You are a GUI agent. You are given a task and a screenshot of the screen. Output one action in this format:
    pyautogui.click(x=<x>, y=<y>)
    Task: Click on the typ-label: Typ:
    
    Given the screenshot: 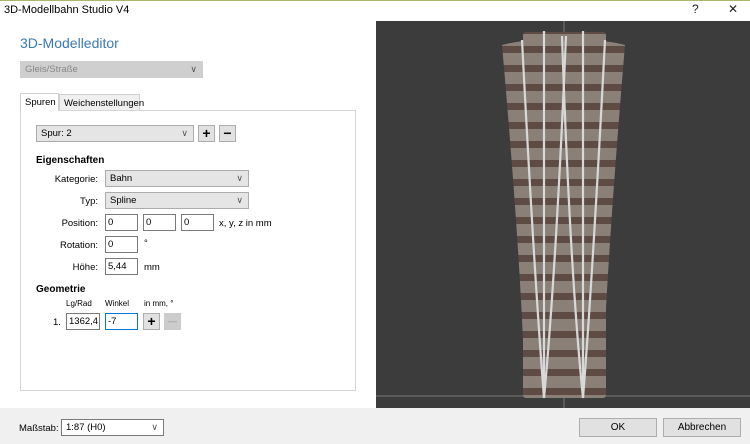 What is the action you would take?
    pyautogui.click(x=89, y=201)
    